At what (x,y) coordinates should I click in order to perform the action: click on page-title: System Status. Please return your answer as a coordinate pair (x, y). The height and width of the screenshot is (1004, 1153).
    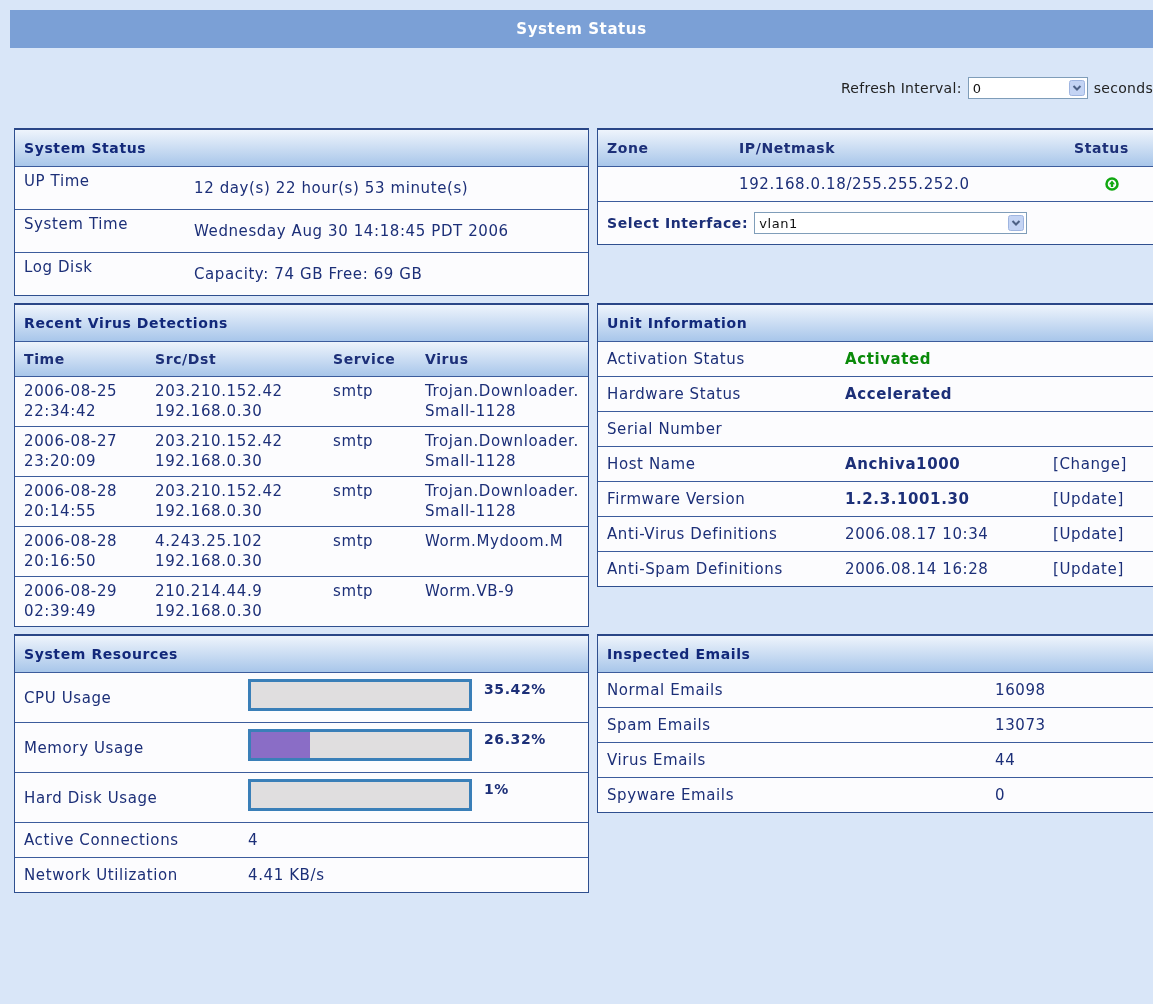
    Looking at the image, I should click on (581, 29).